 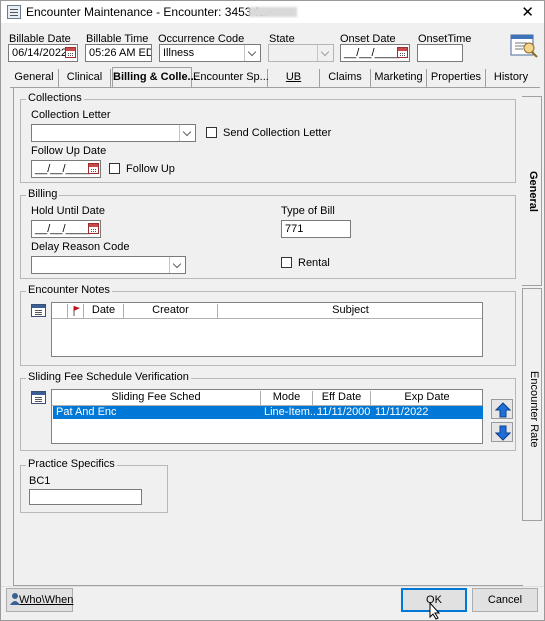 I want to click on follow-up-date-field: __/__/____, so click(x=66, y=169).